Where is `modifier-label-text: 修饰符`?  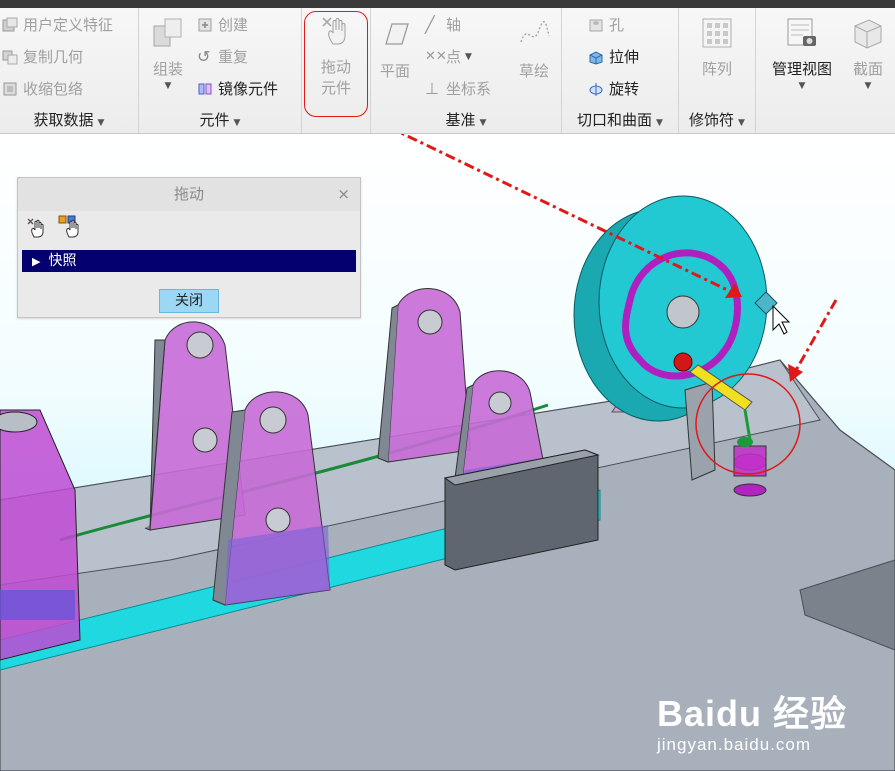
modifier-label-text: 修饰符 is located at coordinates (712, 120).